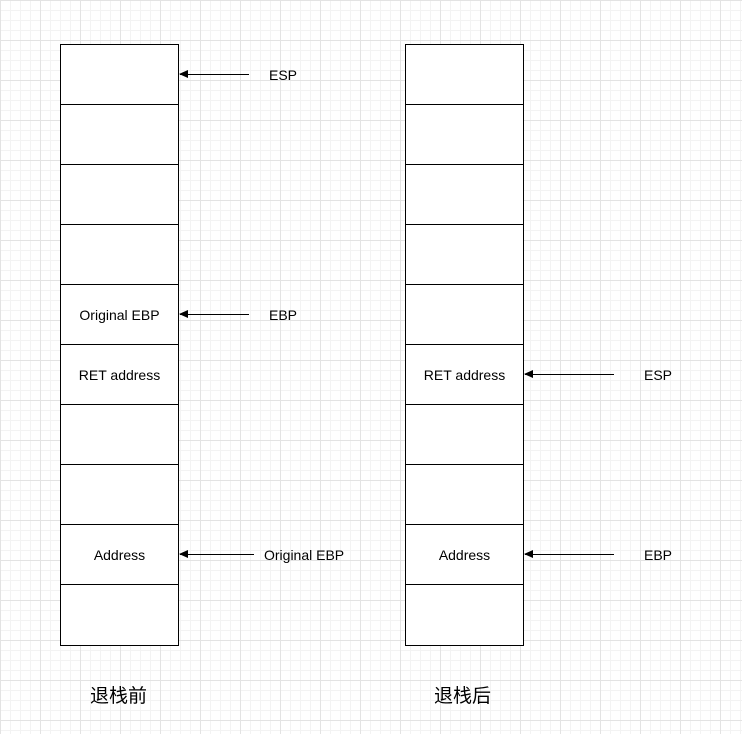 Image resolution: width=742 pixels, height=734 pixels. I want to click on after-ebp-arrow, so click(569, 554).